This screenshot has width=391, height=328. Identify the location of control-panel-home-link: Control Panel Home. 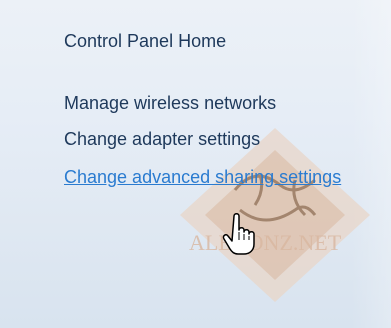
(219, 41).